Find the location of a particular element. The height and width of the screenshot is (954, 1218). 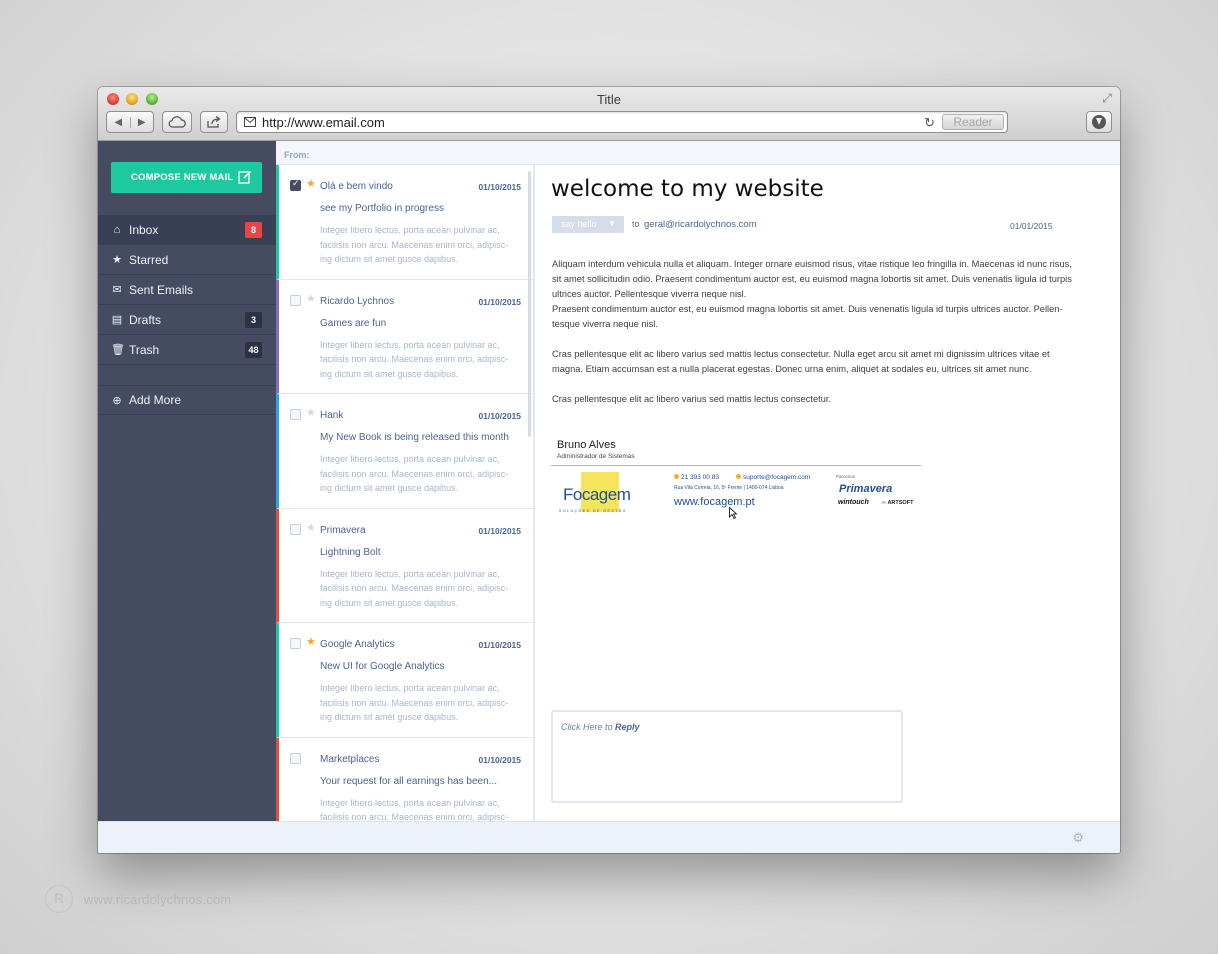

mail-sender: Hank is located at coordinates (332, 415).